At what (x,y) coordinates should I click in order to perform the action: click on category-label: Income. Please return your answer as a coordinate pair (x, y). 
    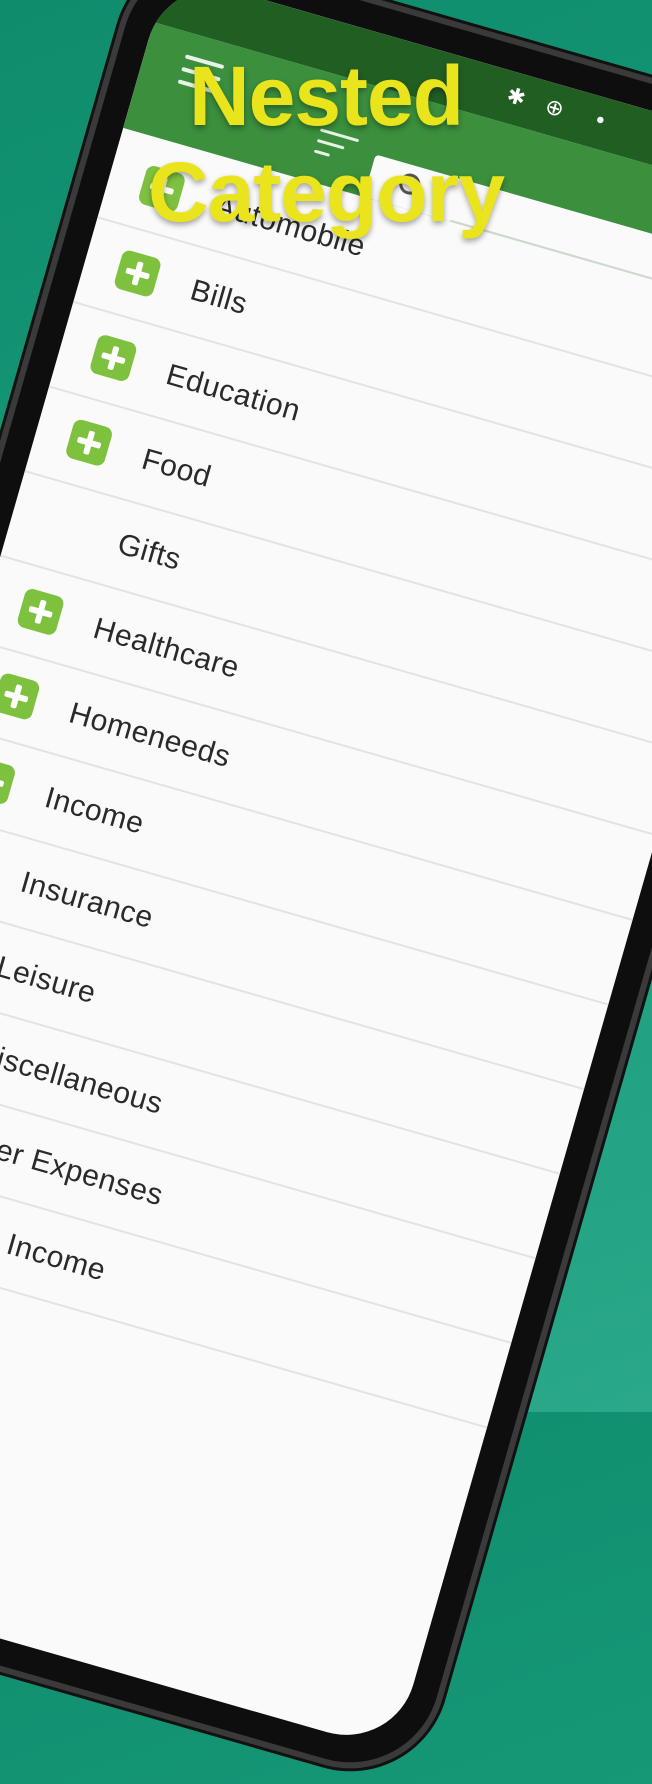
    Looking at the image, I should click on (94, 811).